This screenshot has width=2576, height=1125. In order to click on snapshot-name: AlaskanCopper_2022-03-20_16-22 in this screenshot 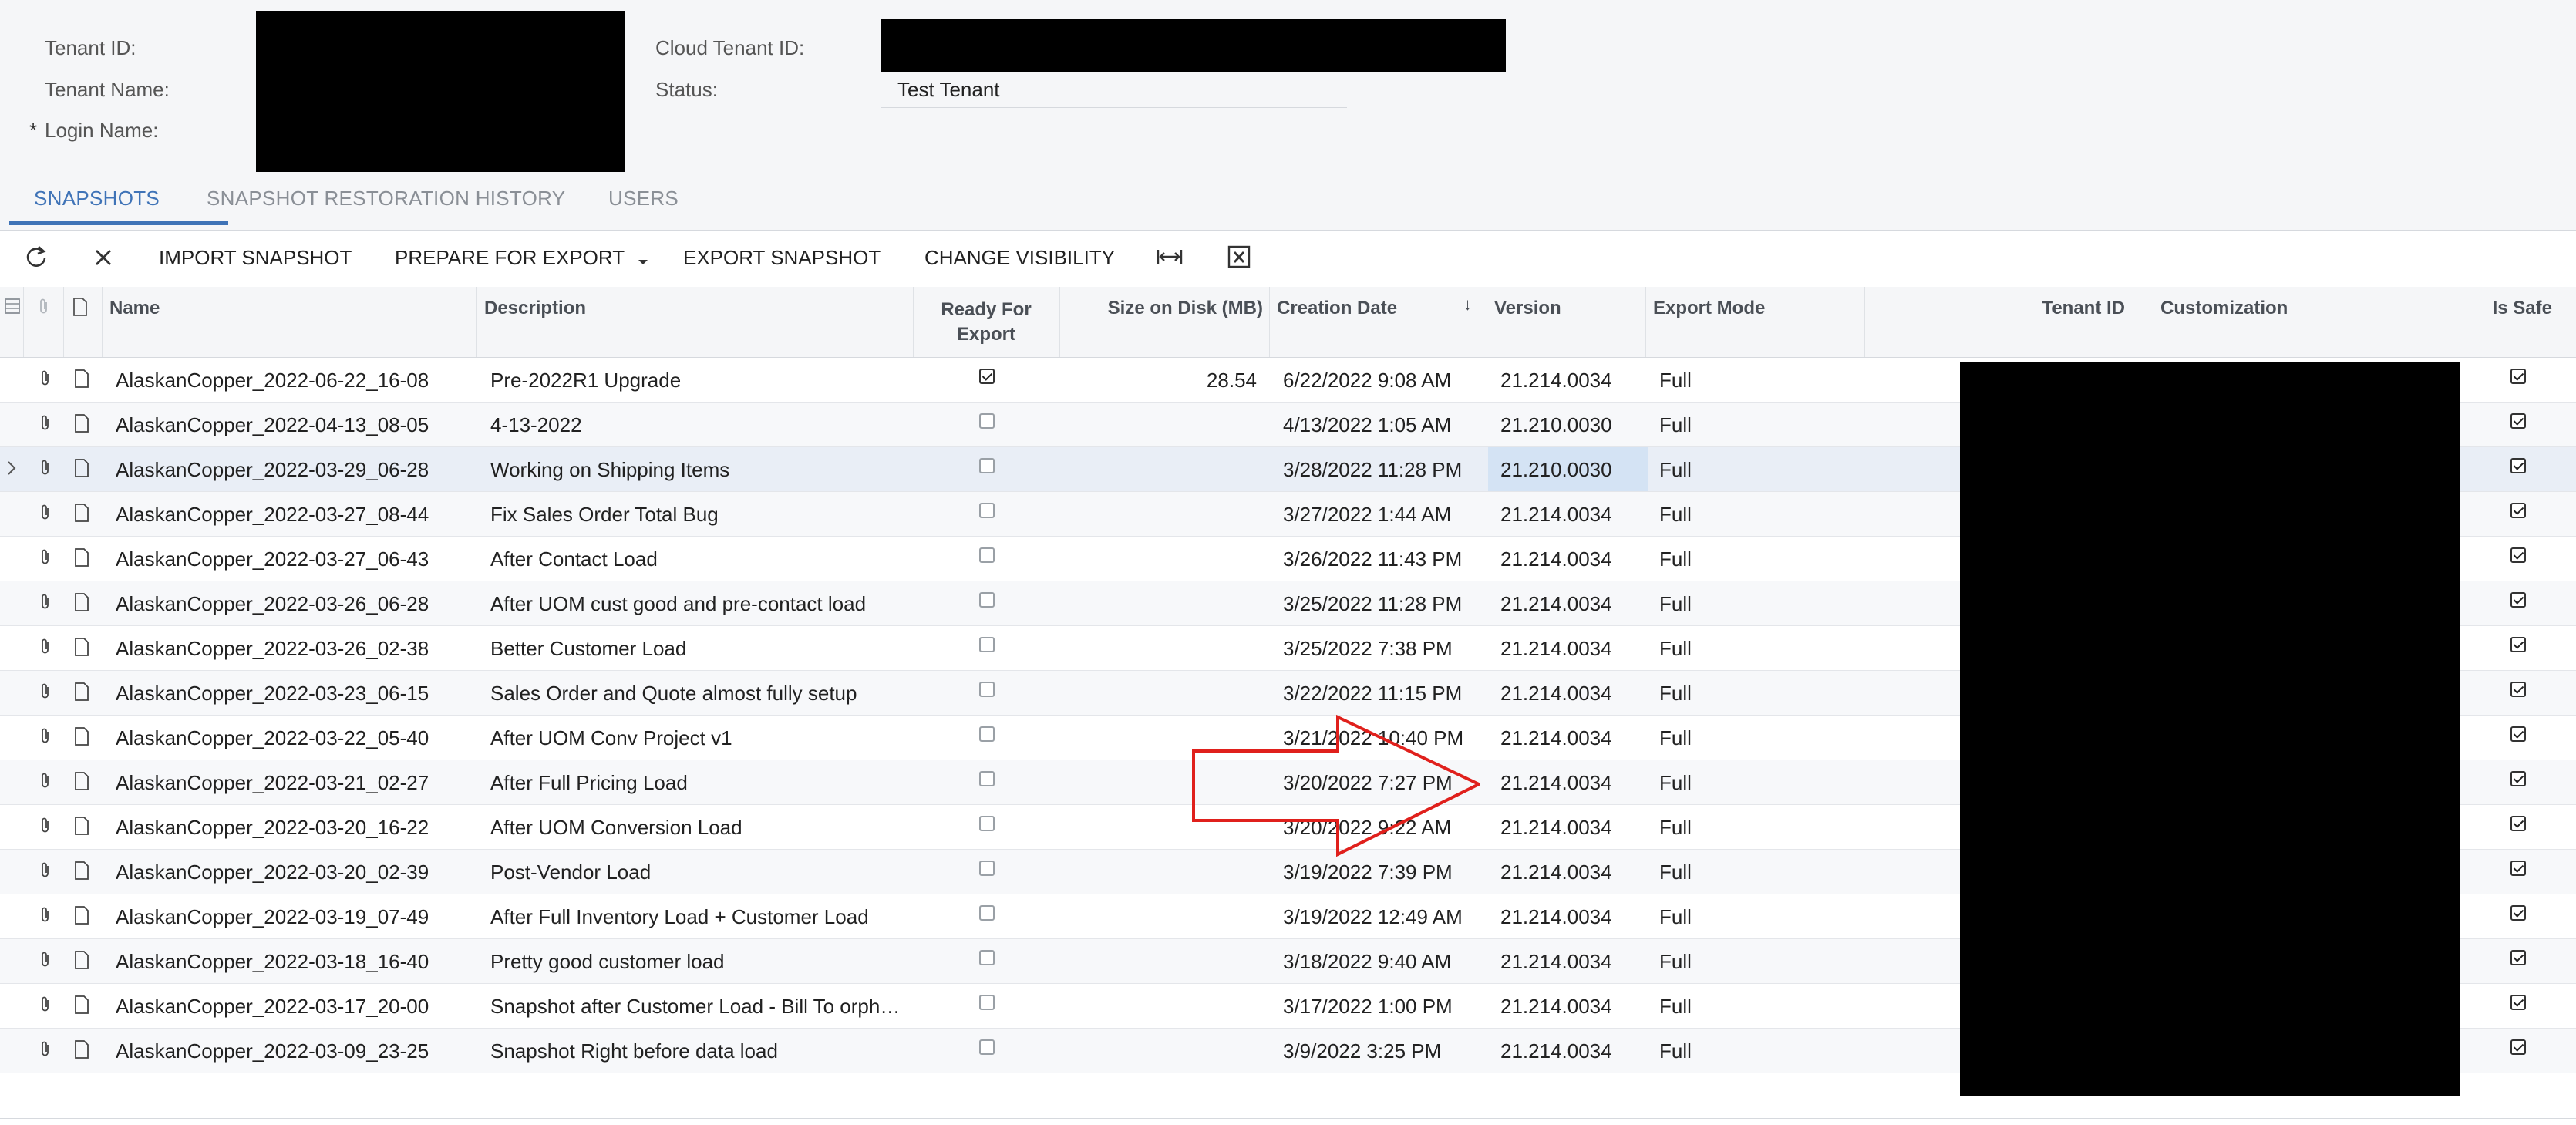, I will do `click(293, 828)`.